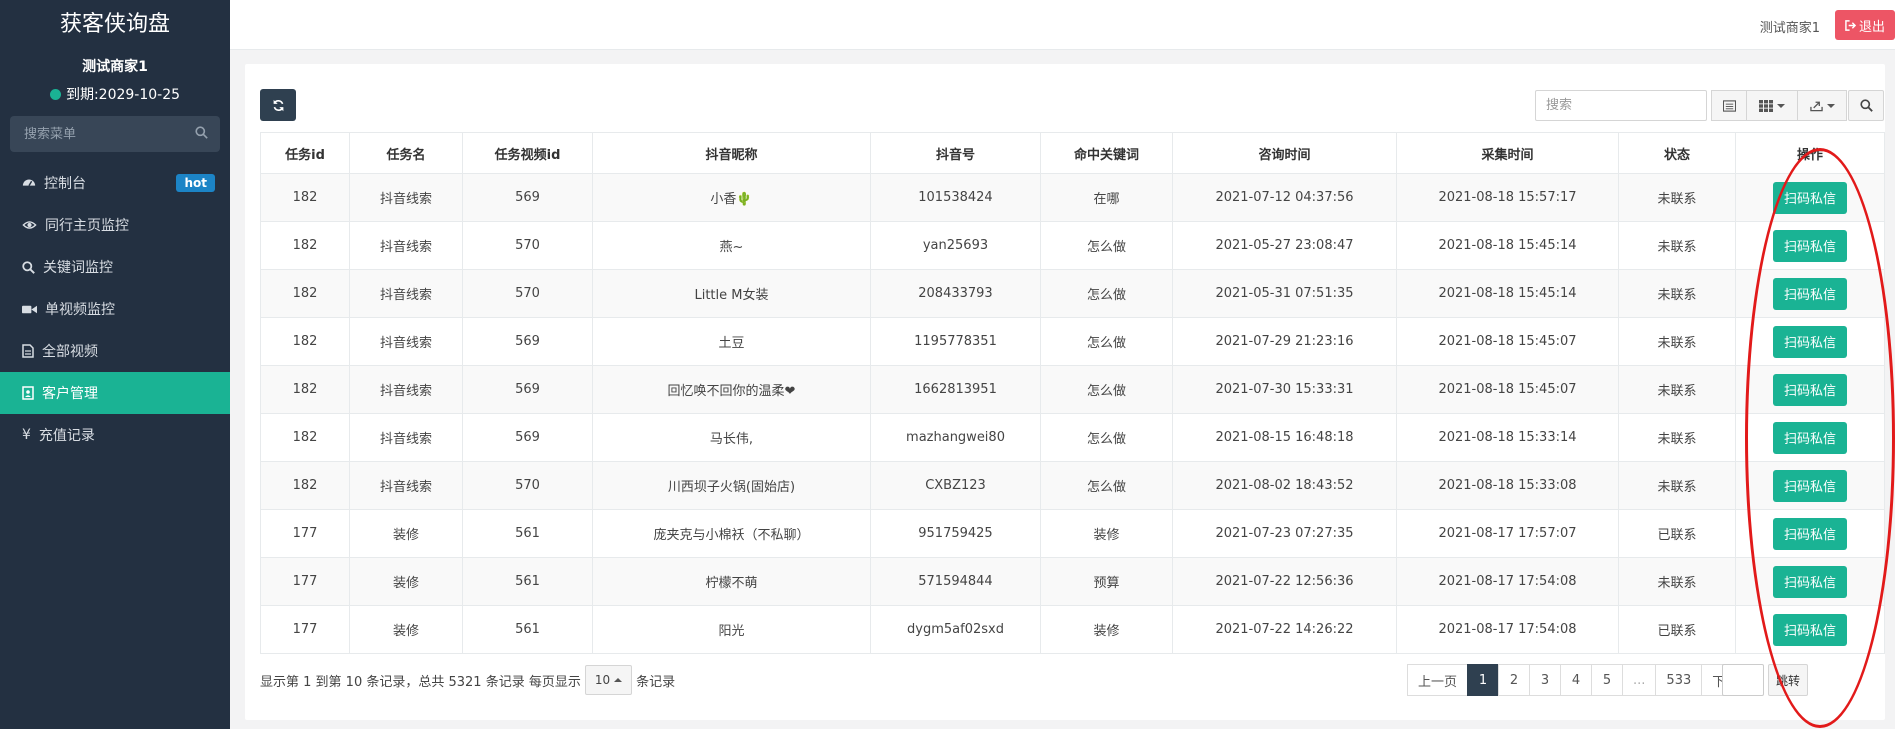 The image size is (1895, 729). Describe the element at coordinates (1677, 153) in the screenshot. I see `column-header: 状态` at that location.